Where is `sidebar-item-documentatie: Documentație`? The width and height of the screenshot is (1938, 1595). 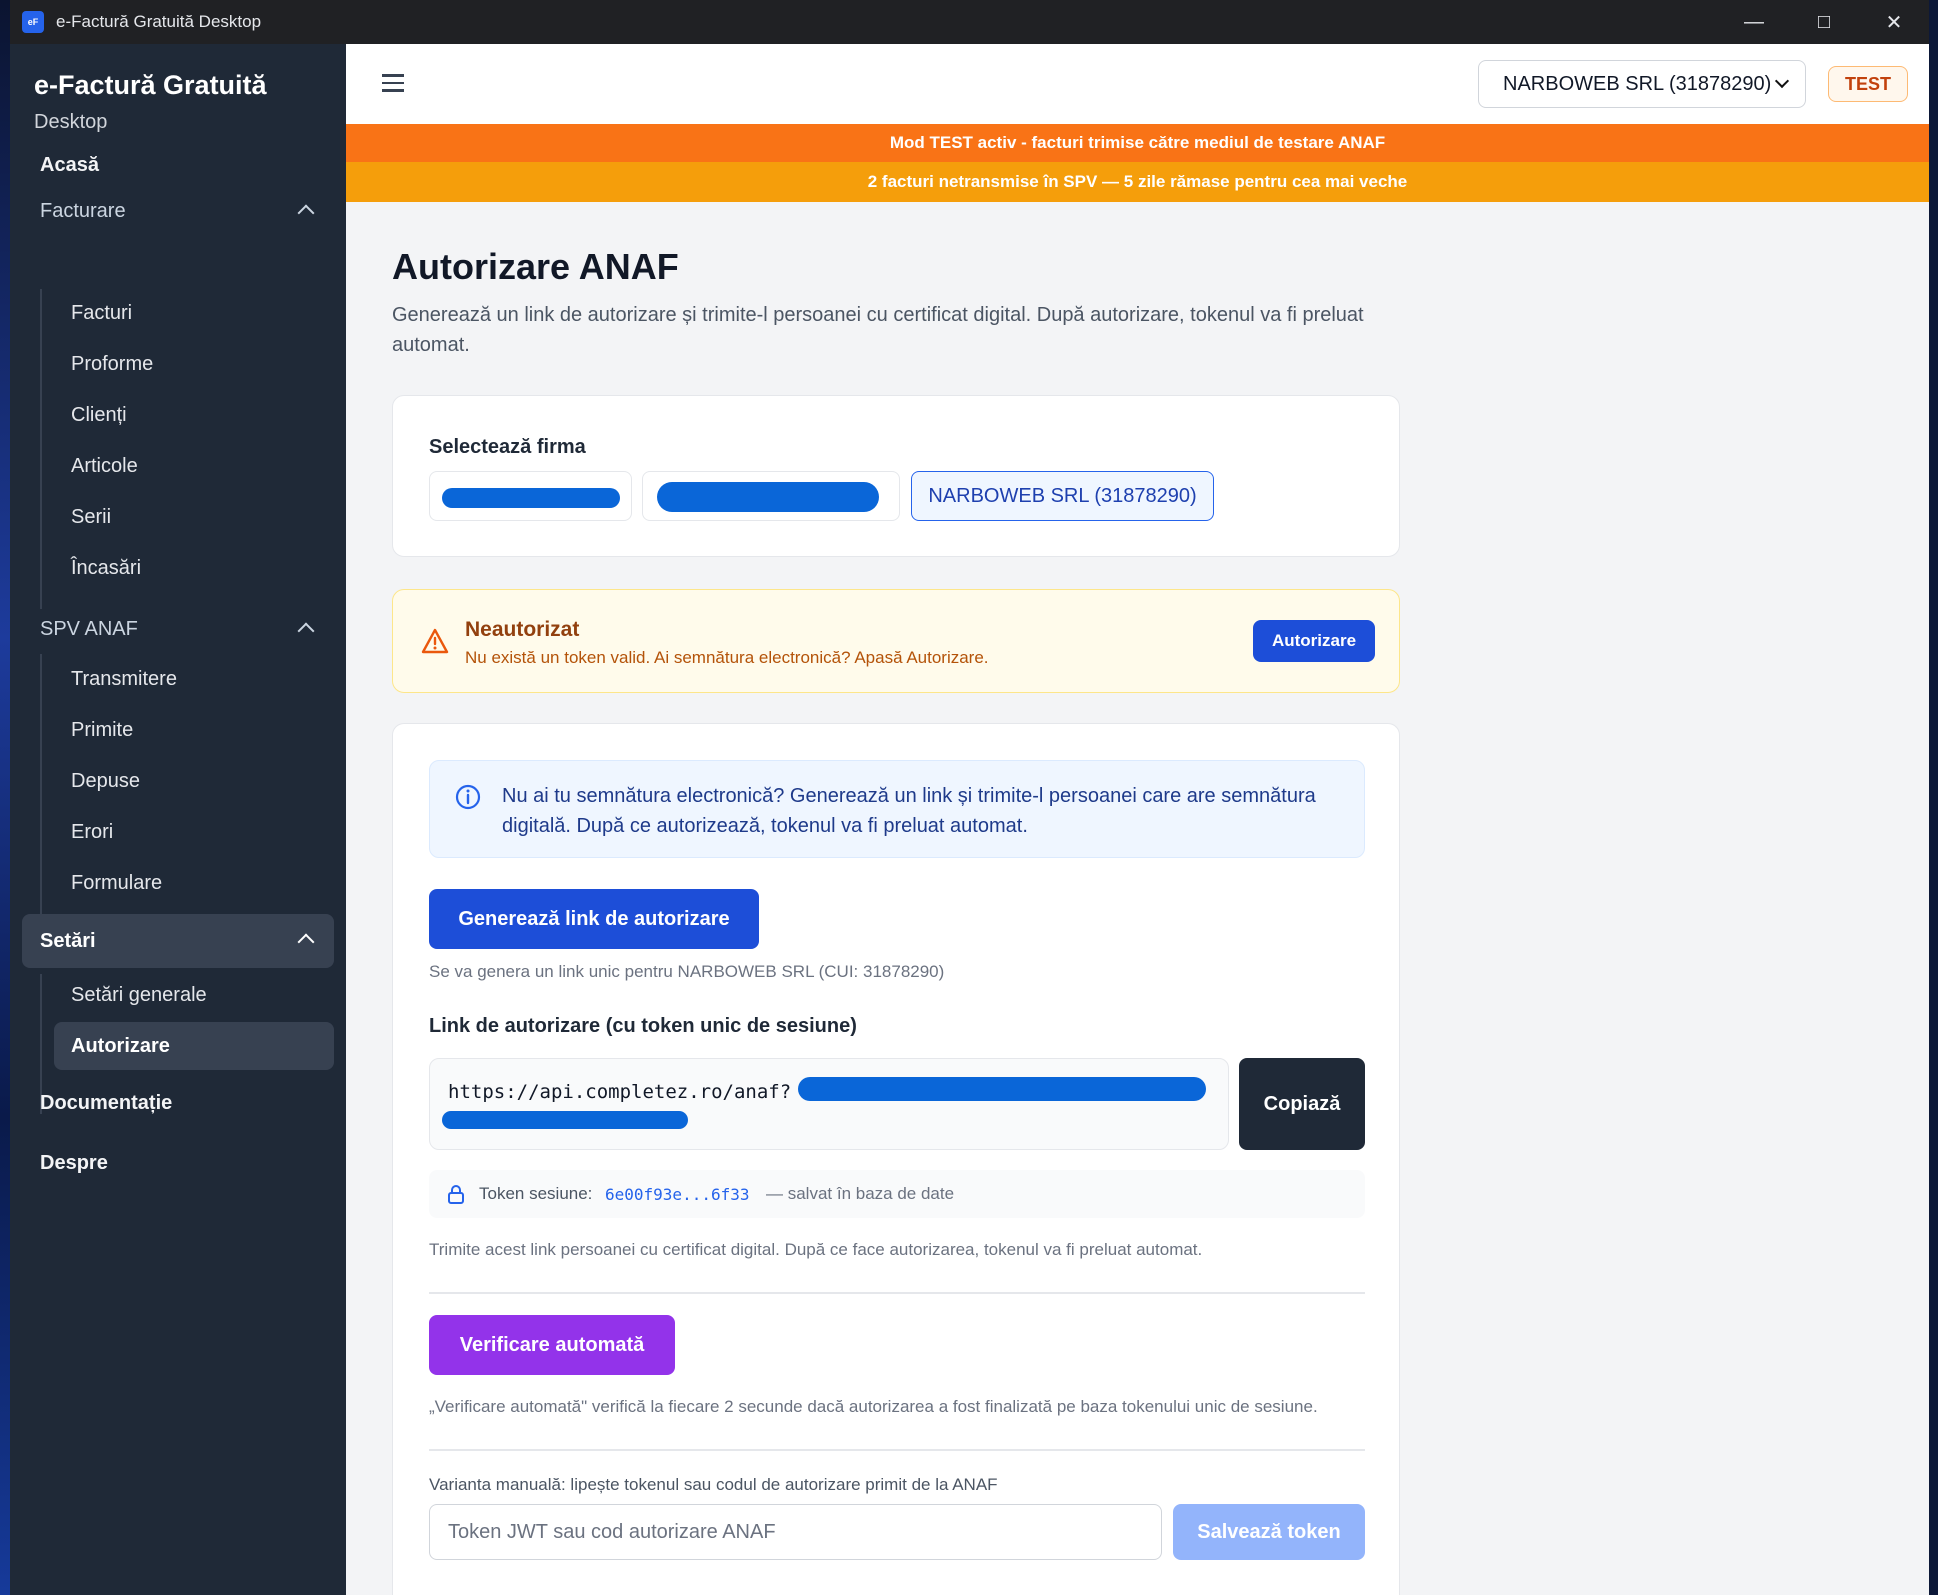 sidebar-item-documentatie: Documentație is located at coordinates (106, 1103).